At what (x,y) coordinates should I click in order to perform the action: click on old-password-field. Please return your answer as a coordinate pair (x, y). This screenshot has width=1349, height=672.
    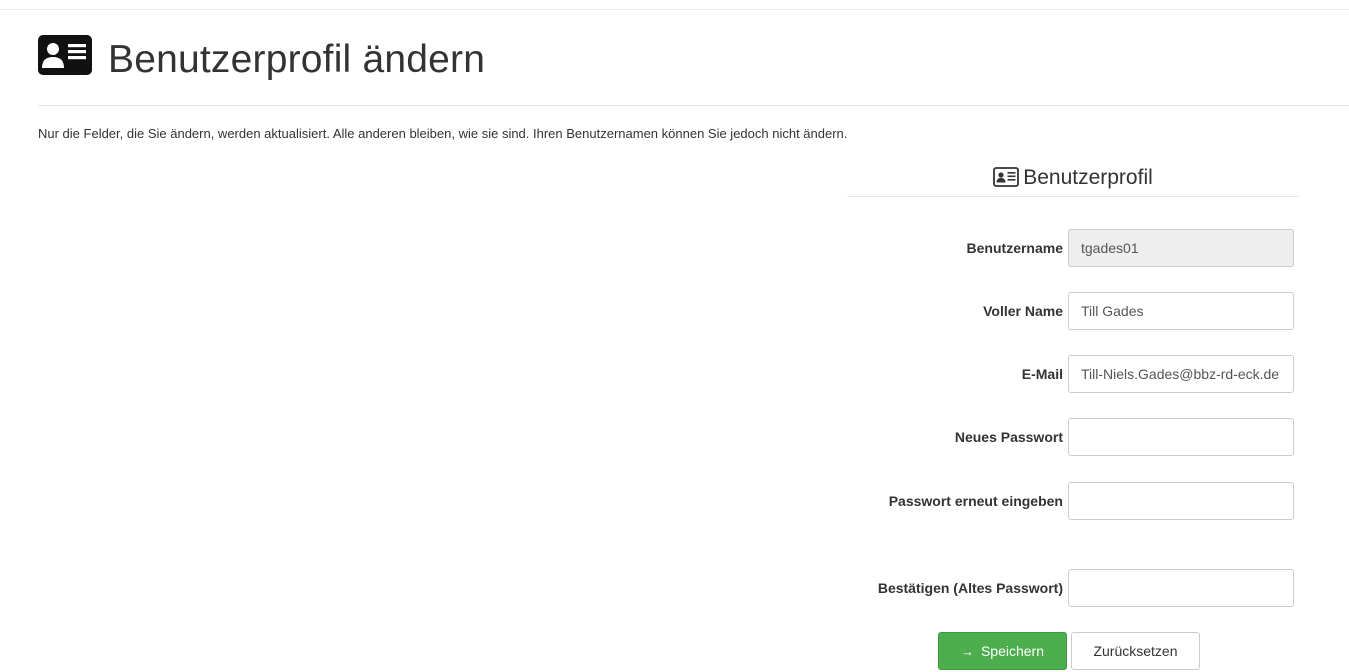
    Looking at the image, I should click on (1181, 588).